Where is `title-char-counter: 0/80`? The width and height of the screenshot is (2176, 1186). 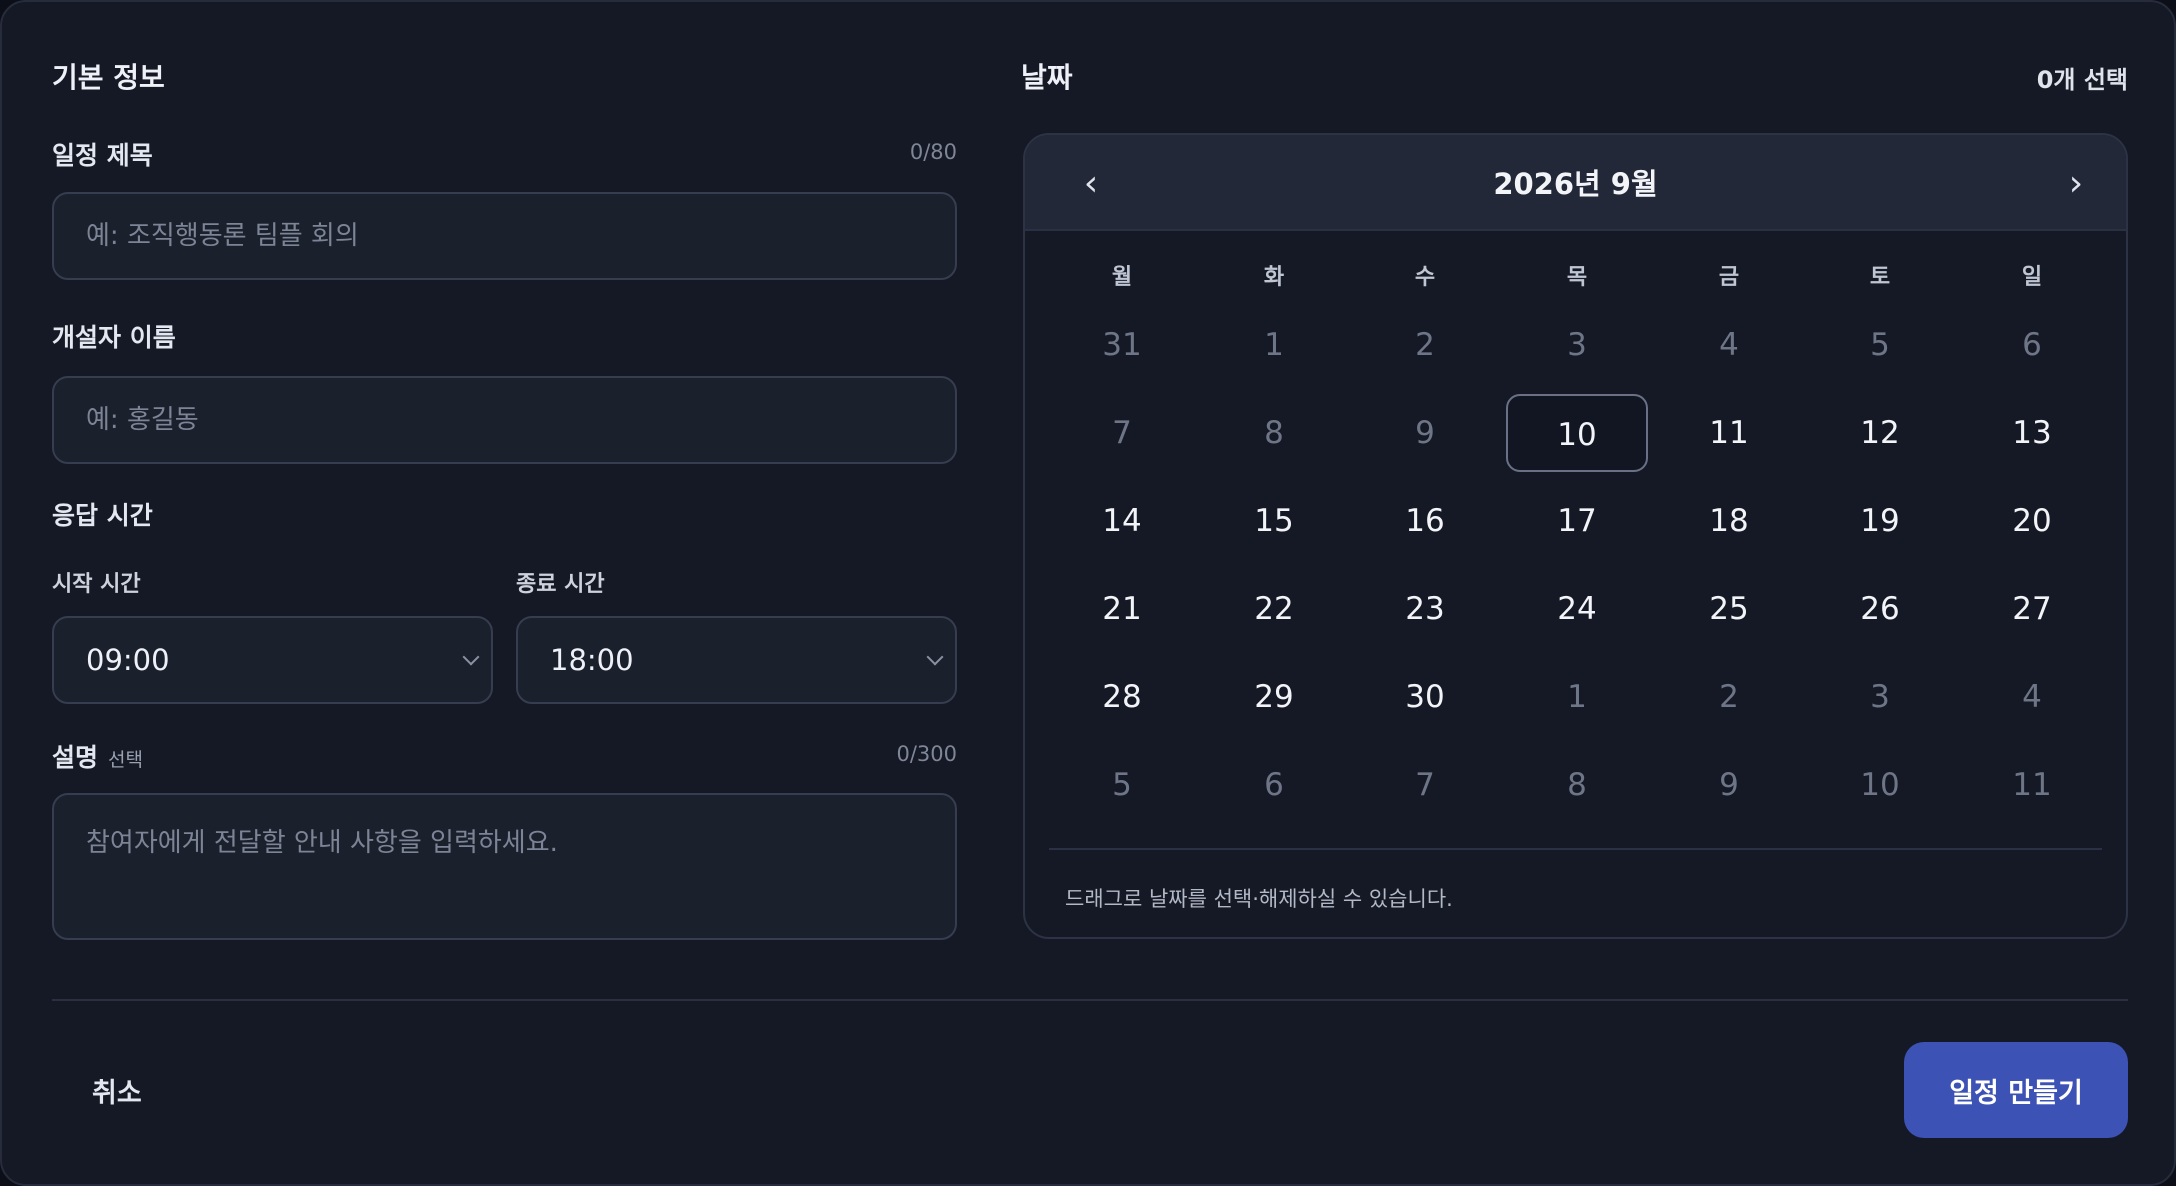
title-char-counter: 0/80 is located at coordinates (933, 152).